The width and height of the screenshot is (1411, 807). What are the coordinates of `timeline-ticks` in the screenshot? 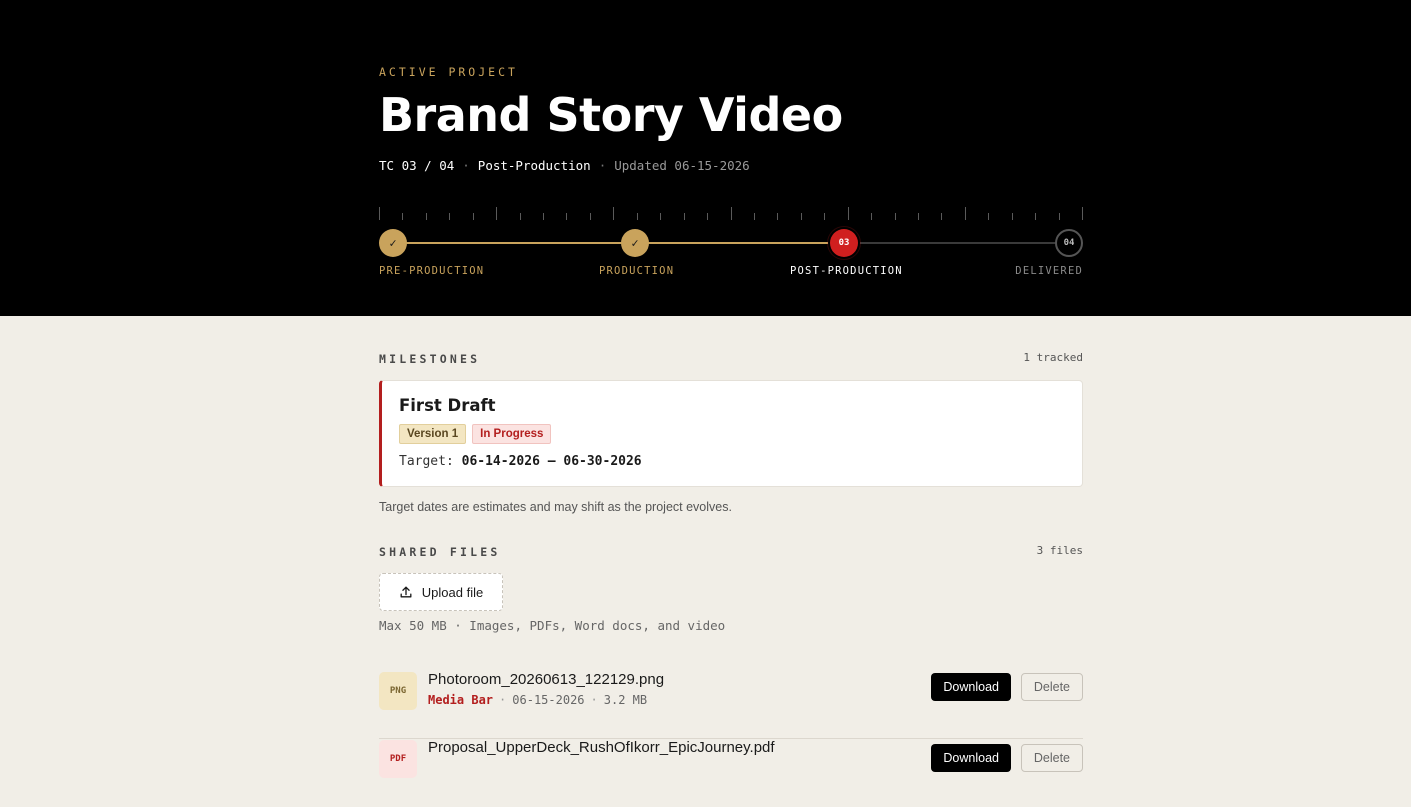 It's located at (731, 213).